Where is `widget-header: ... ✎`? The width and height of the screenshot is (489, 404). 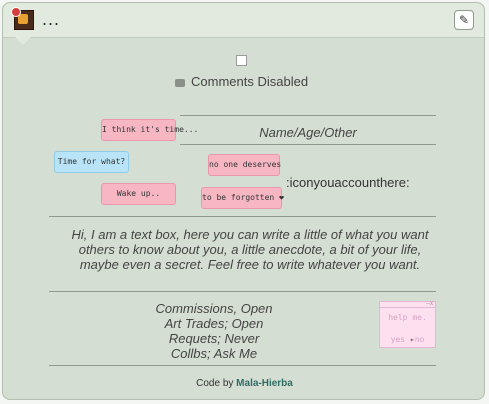 widget-header: ... ✎ is located at coordinates (243, 20).